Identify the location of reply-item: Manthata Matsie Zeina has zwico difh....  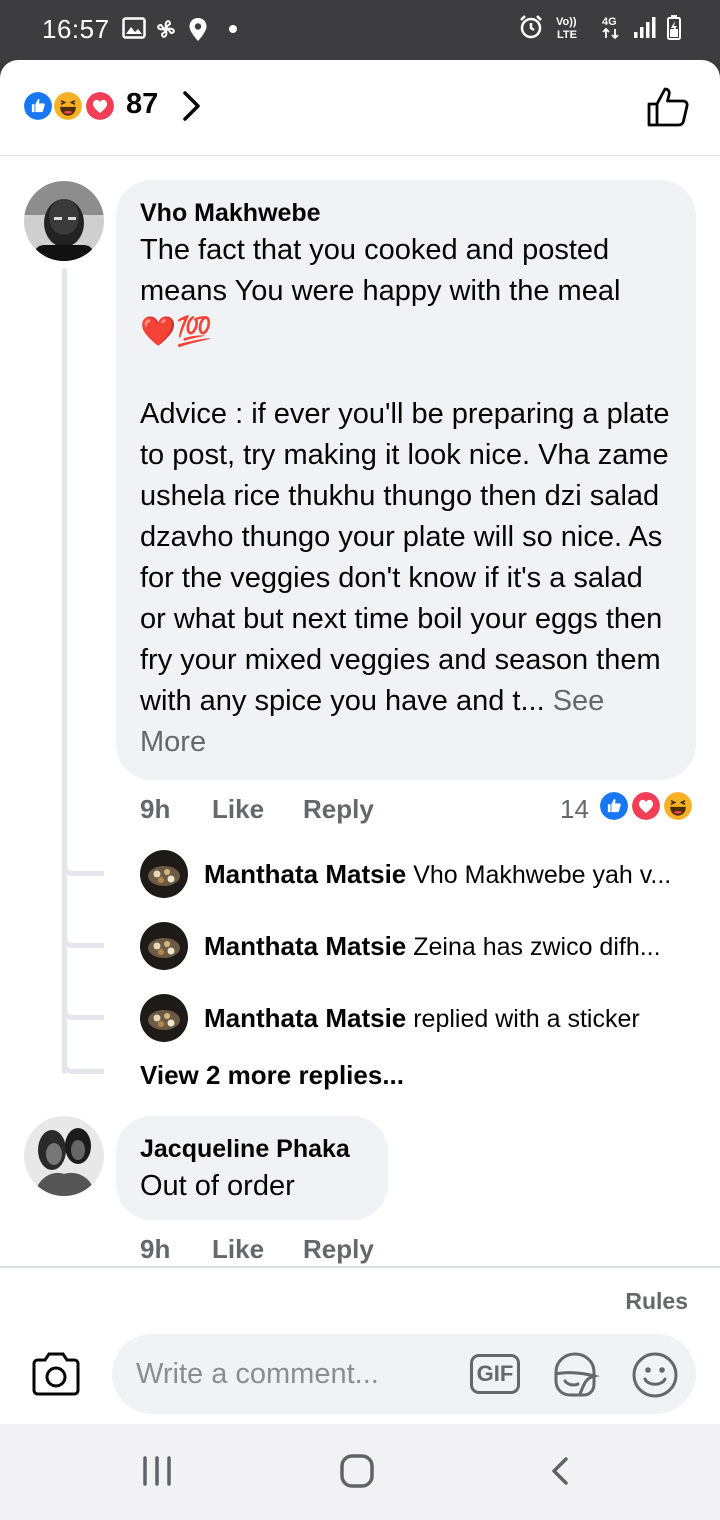
(420, 947).